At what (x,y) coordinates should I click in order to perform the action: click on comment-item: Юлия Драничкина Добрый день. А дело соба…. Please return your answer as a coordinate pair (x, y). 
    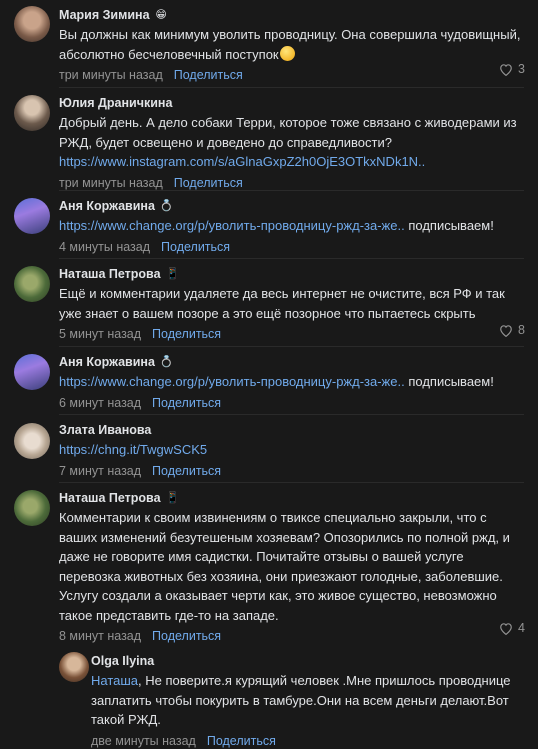
    Looking at the image, I should click on (269, 139).